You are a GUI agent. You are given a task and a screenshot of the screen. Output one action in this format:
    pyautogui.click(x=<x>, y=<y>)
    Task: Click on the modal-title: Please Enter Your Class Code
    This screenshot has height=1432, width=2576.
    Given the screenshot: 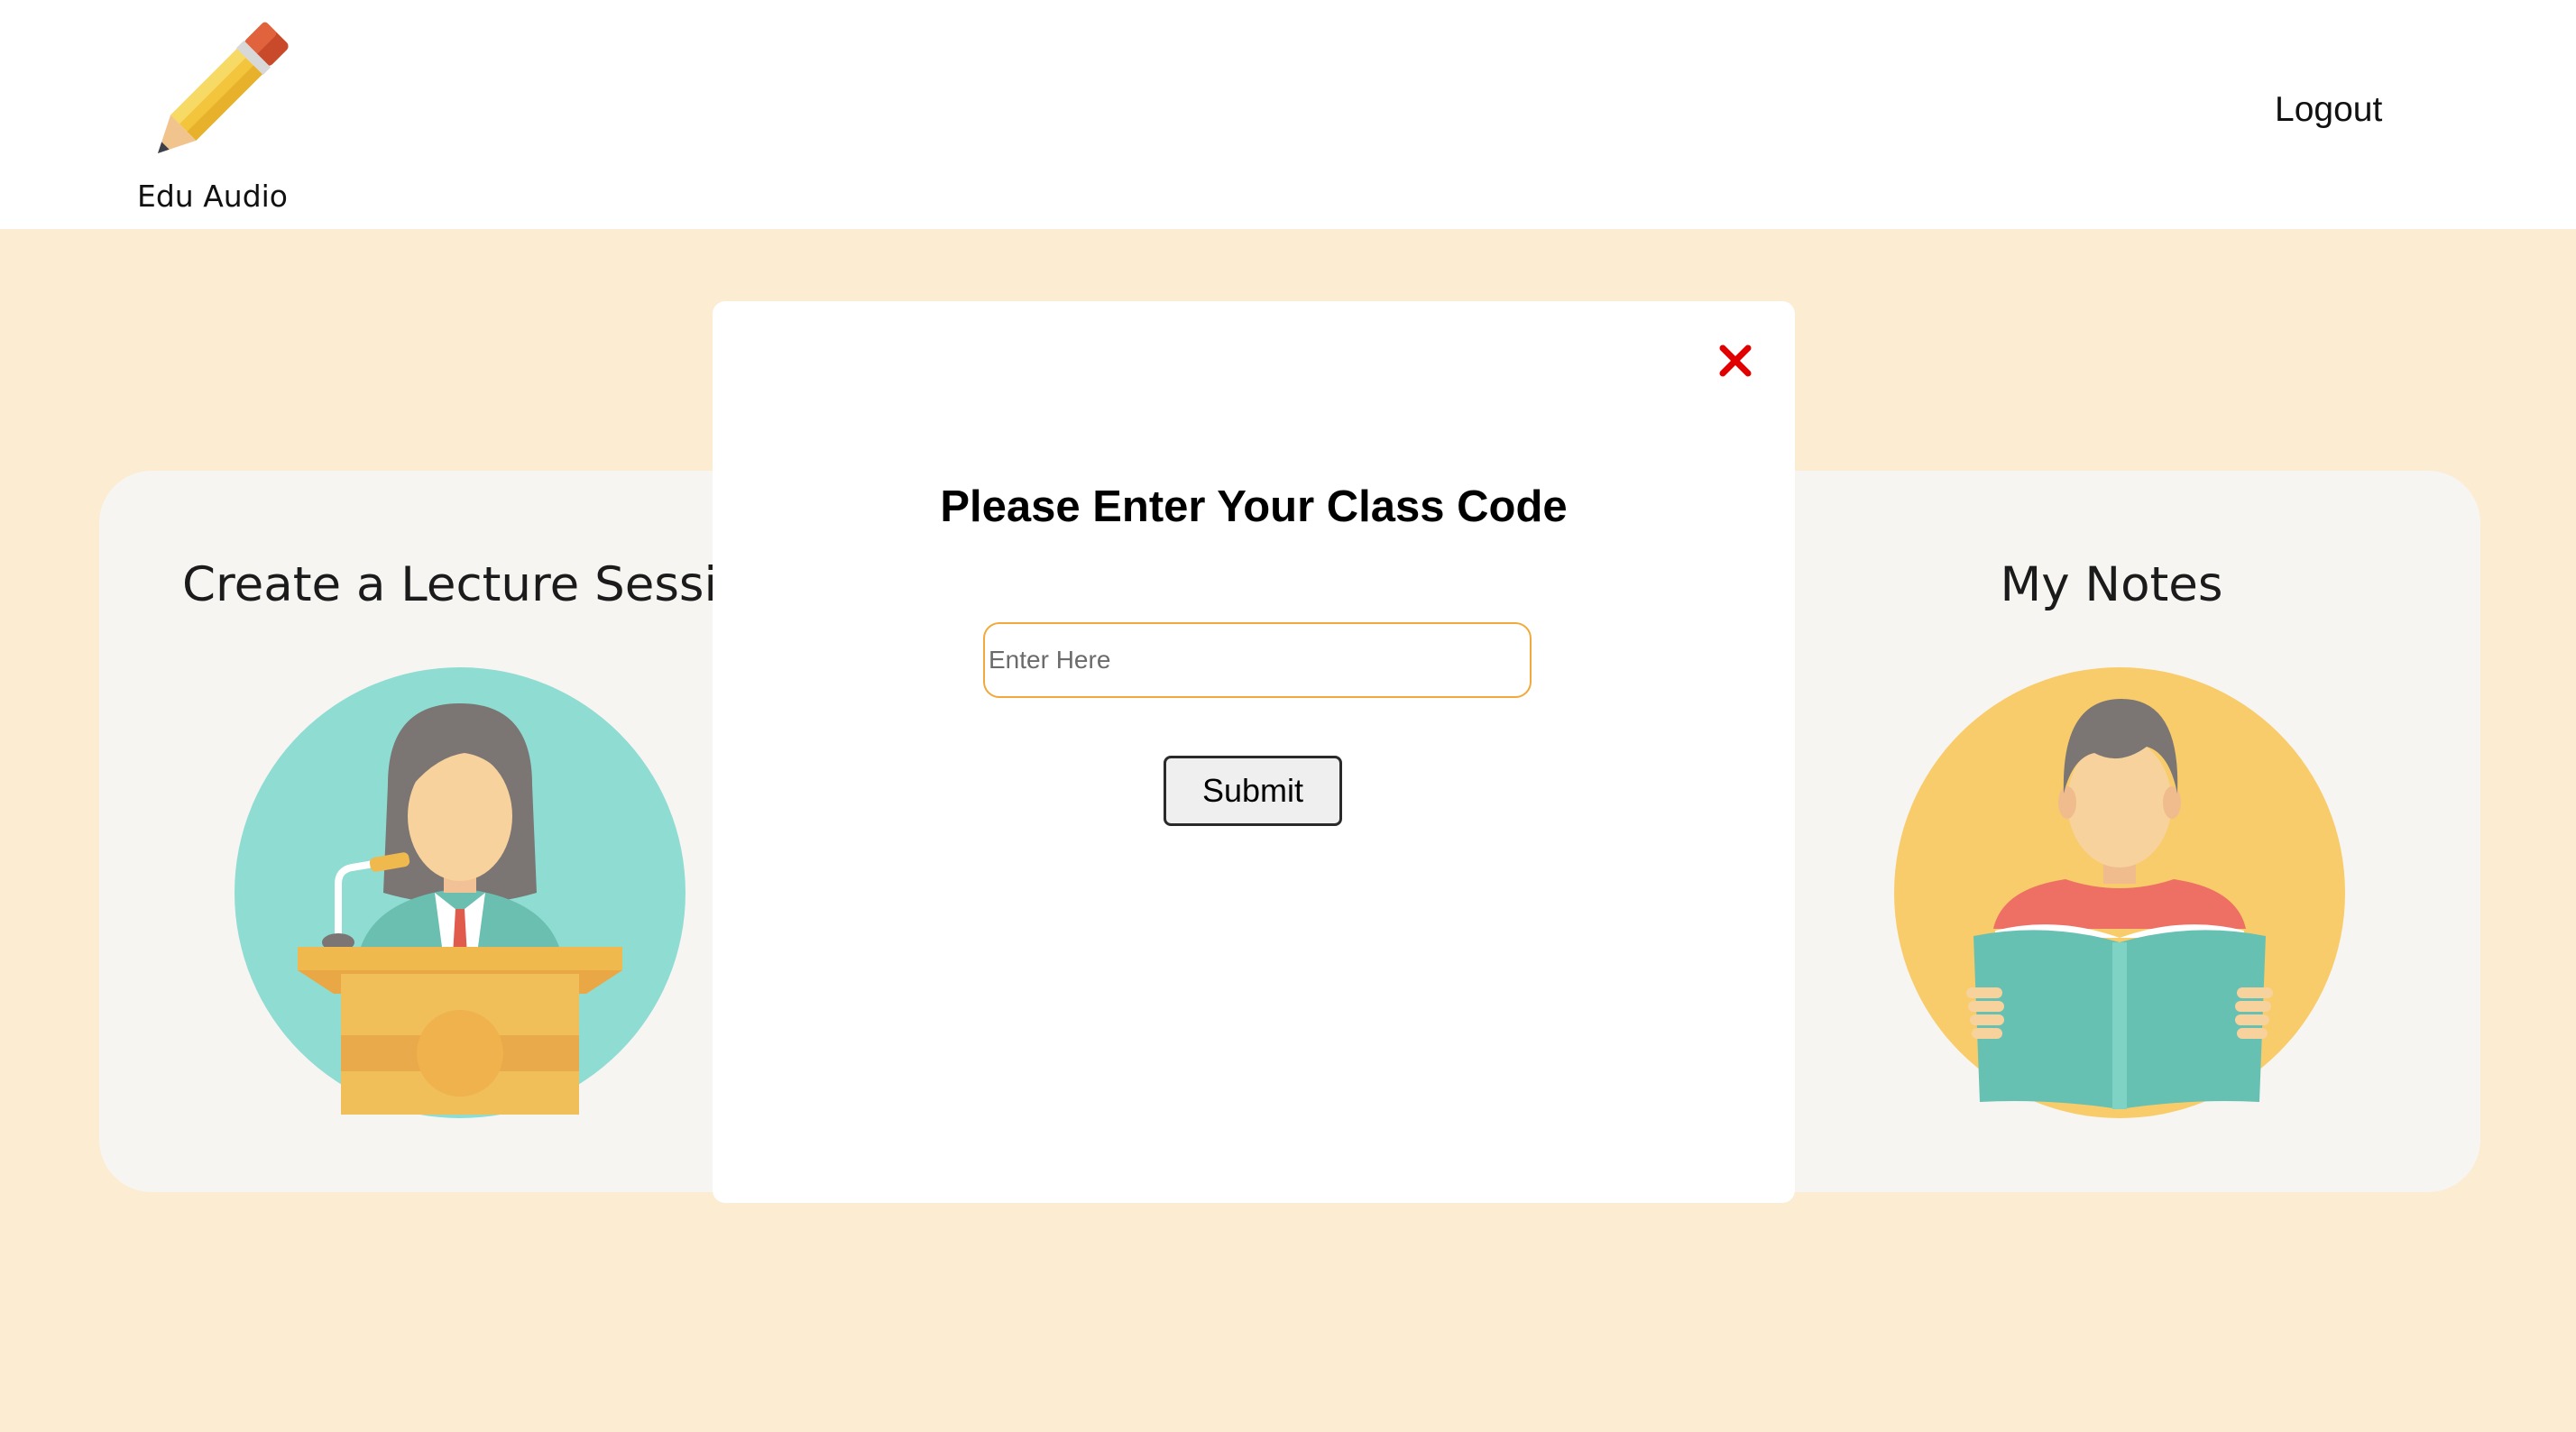 What is the action you would take?
    pyautogui.click(x=1254, y=506)
    